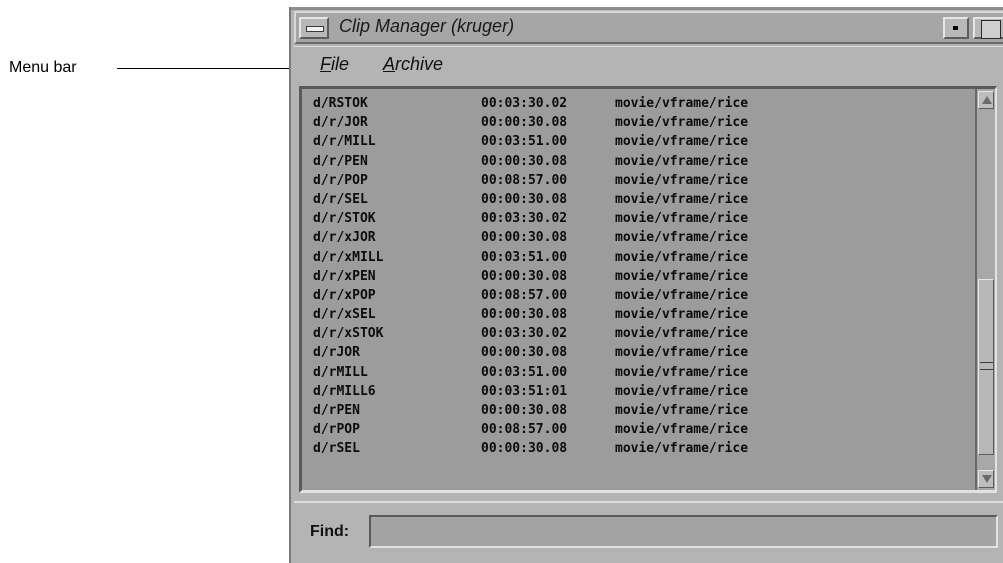  I want to click on menu-archive-mnemonic: A, so click(389, 64).